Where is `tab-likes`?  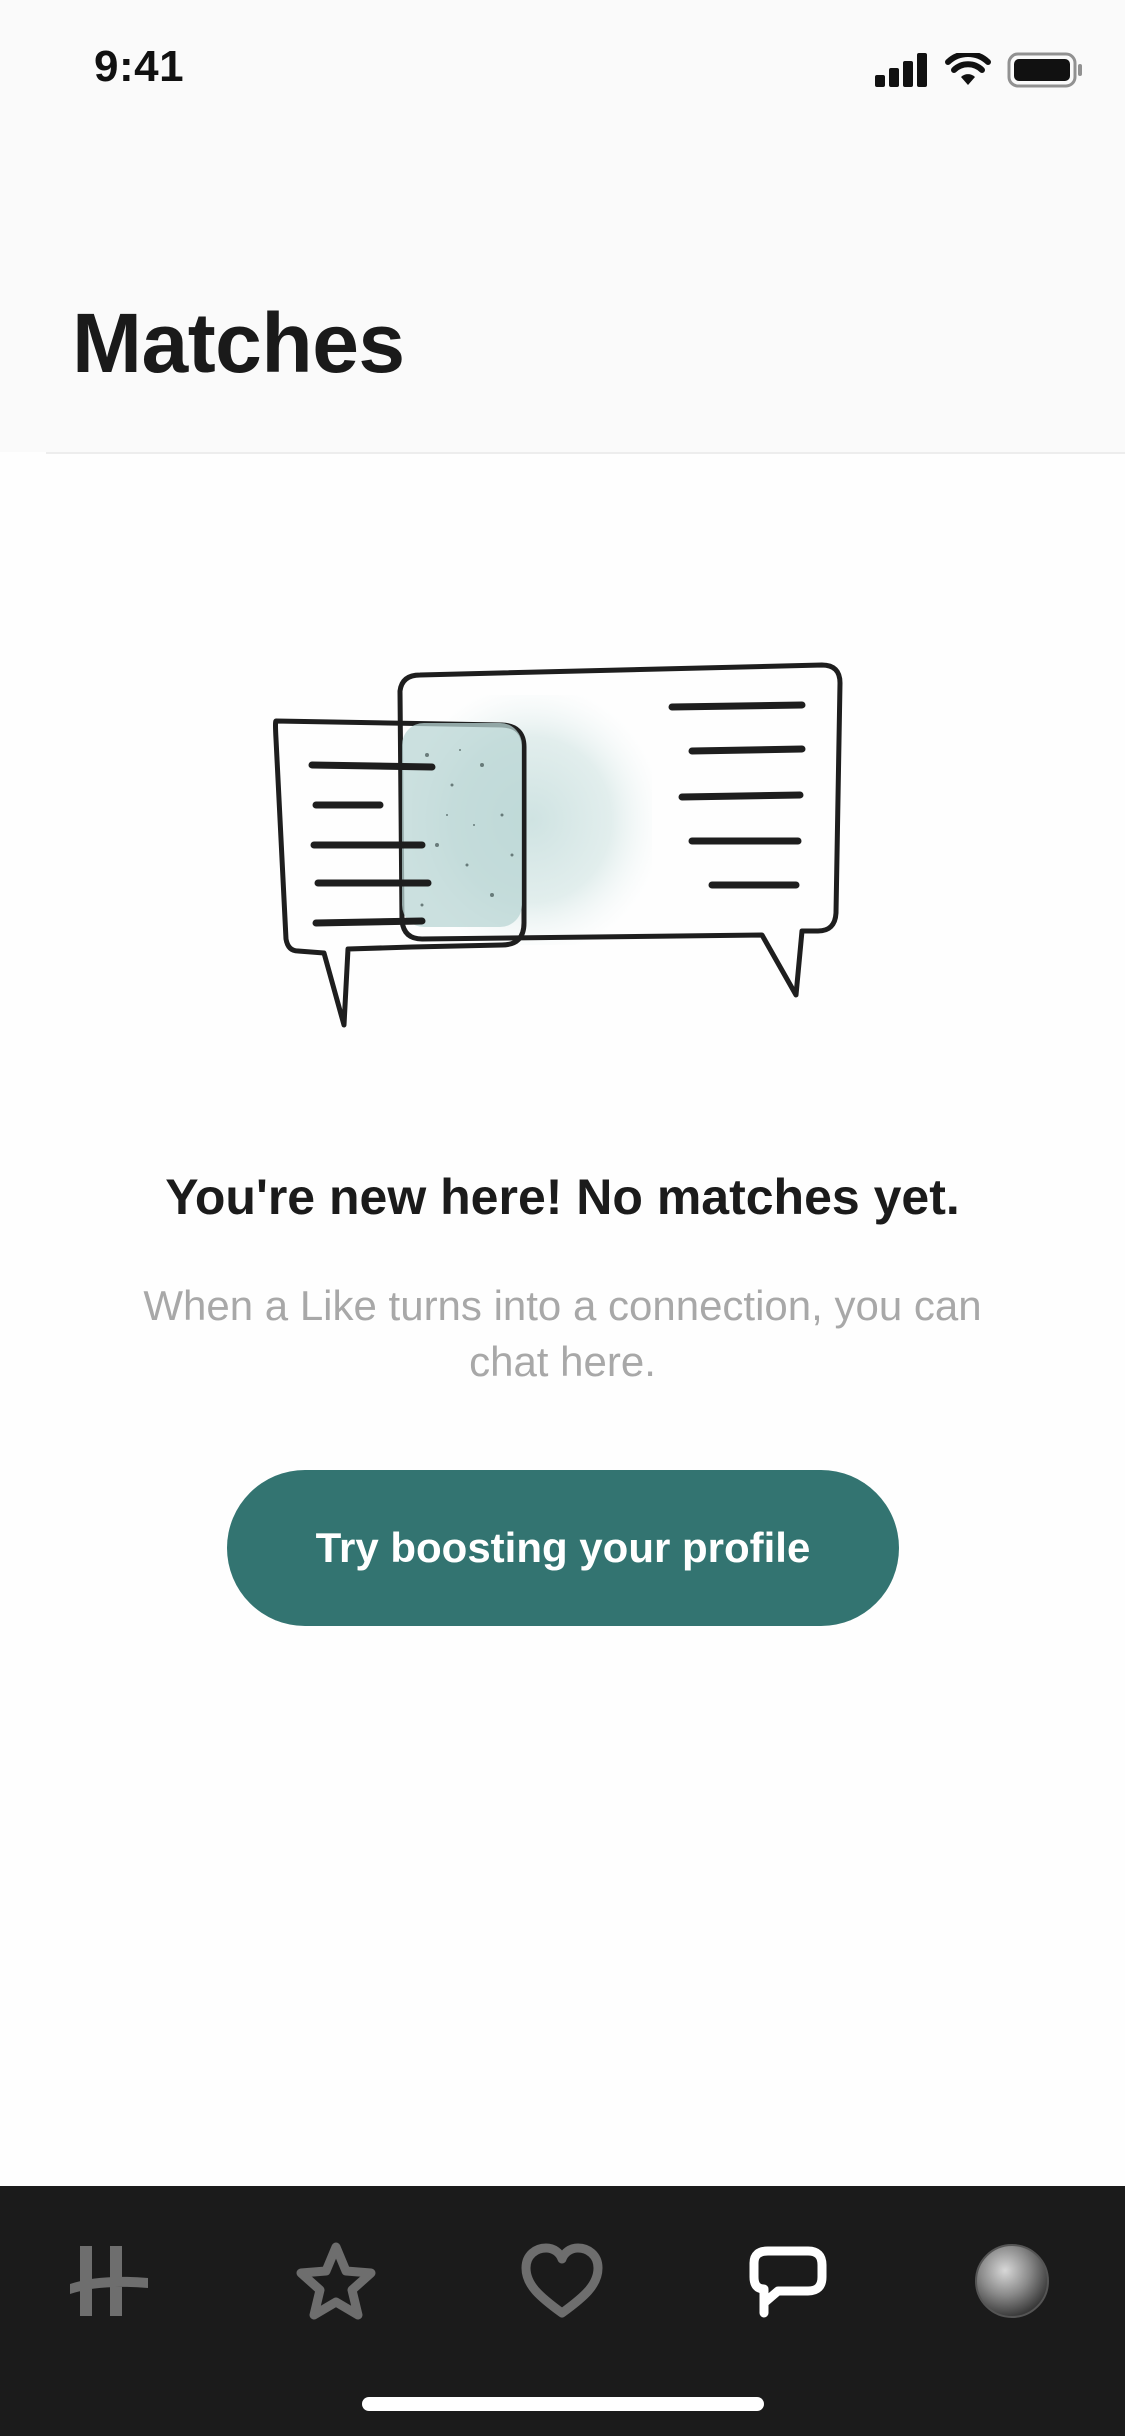 tab-likes is located at coordinates (562, 2281).